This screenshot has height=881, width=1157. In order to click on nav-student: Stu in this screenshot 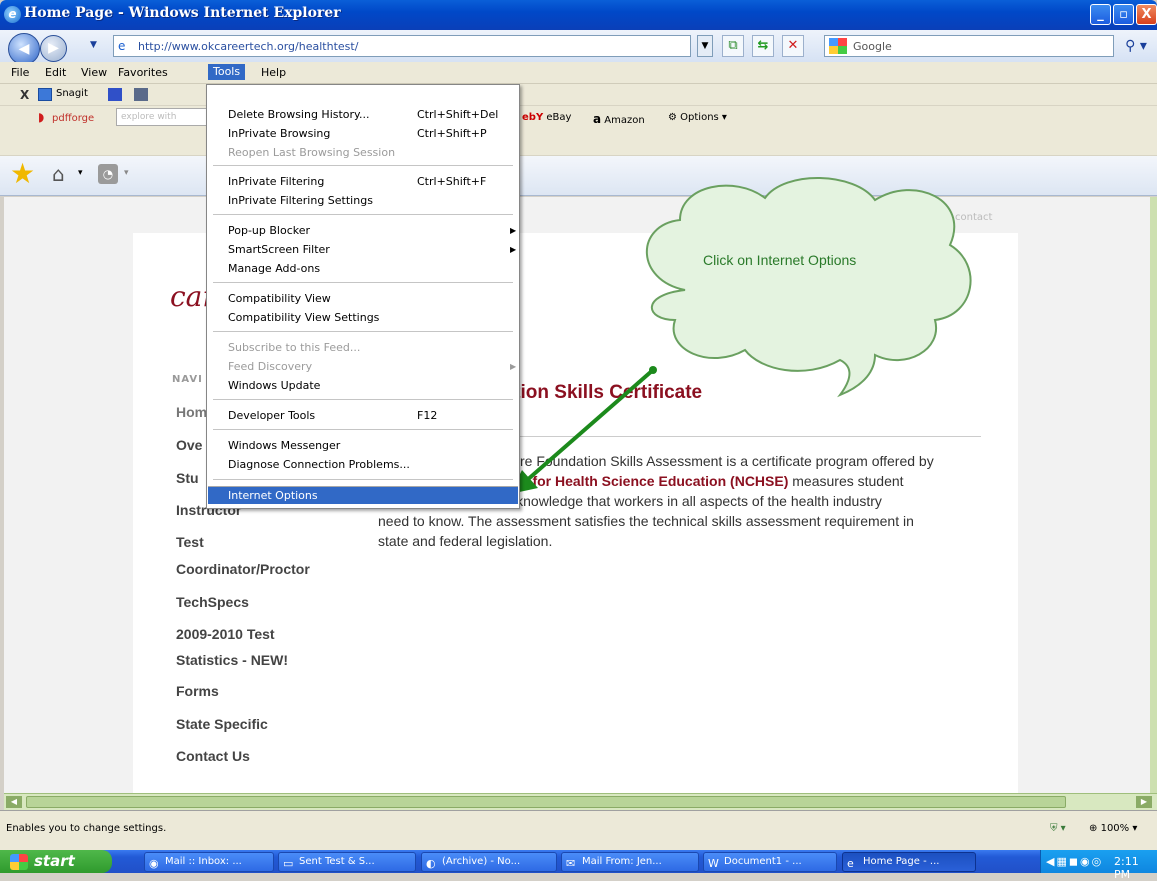, I will do `click(187, 478)`.